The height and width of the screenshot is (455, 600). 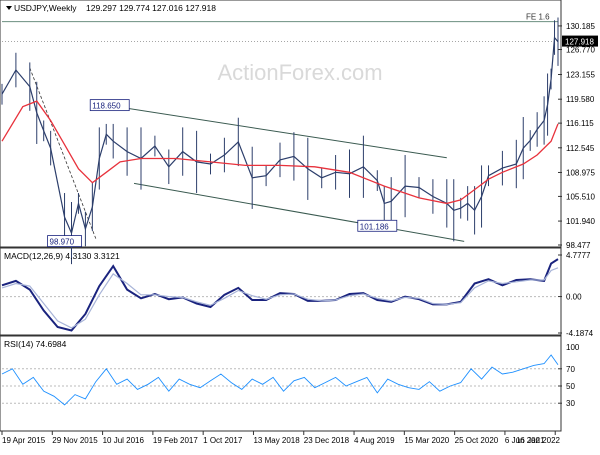 What do you see at coordinates (75, 440) in the screenshot?
I see `x-tick-label: 29 Nov 2015` at bounding box center [75, 440].